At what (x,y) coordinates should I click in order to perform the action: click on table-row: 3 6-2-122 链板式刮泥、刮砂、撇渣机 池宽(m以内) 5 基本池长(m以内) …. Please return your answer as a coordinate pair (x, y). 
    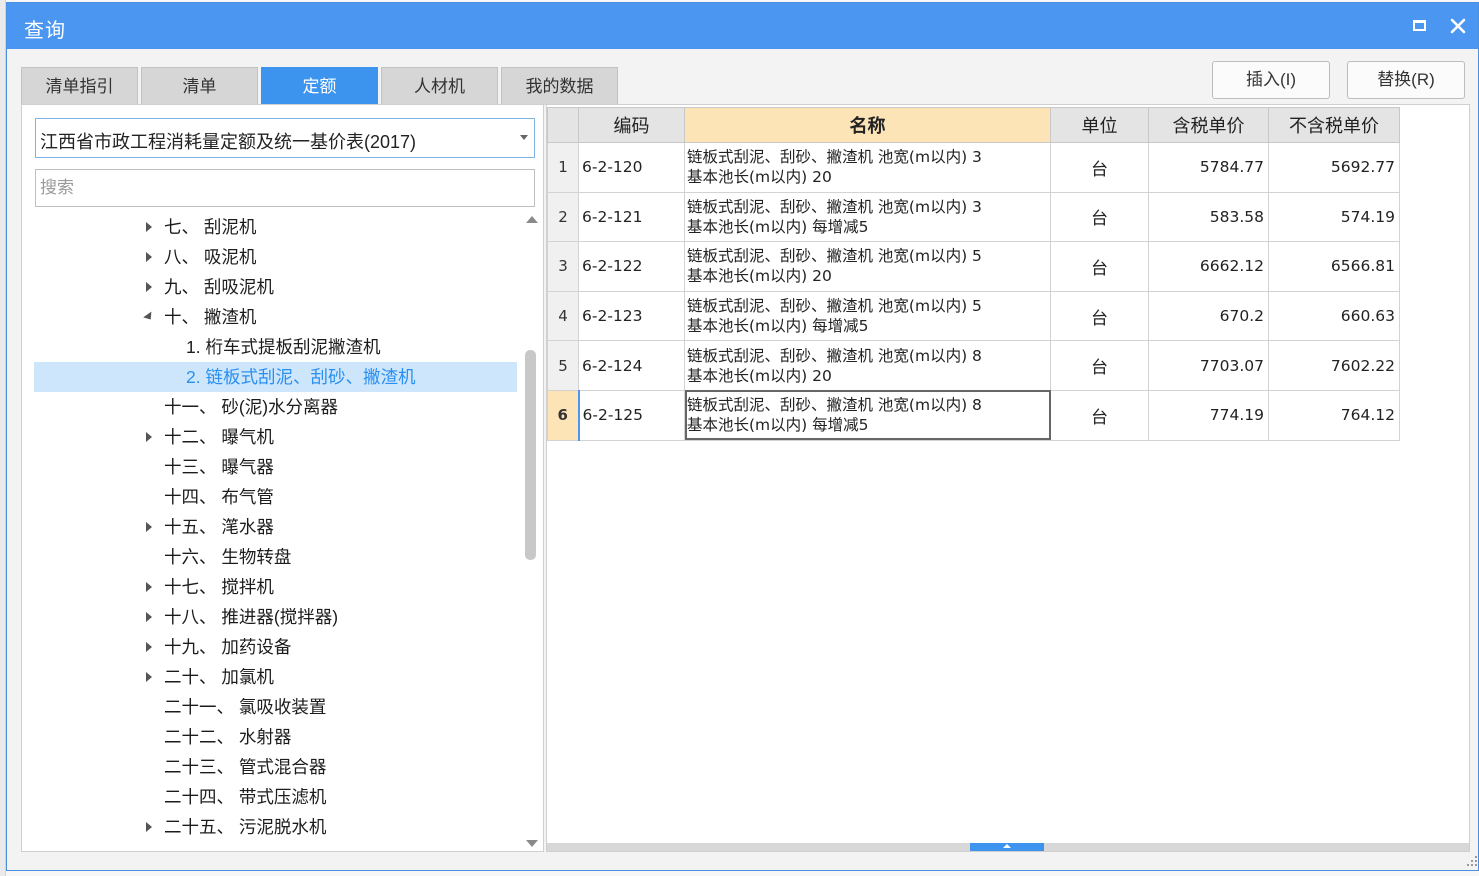
    Looking at the image, I should click on (973, 266).